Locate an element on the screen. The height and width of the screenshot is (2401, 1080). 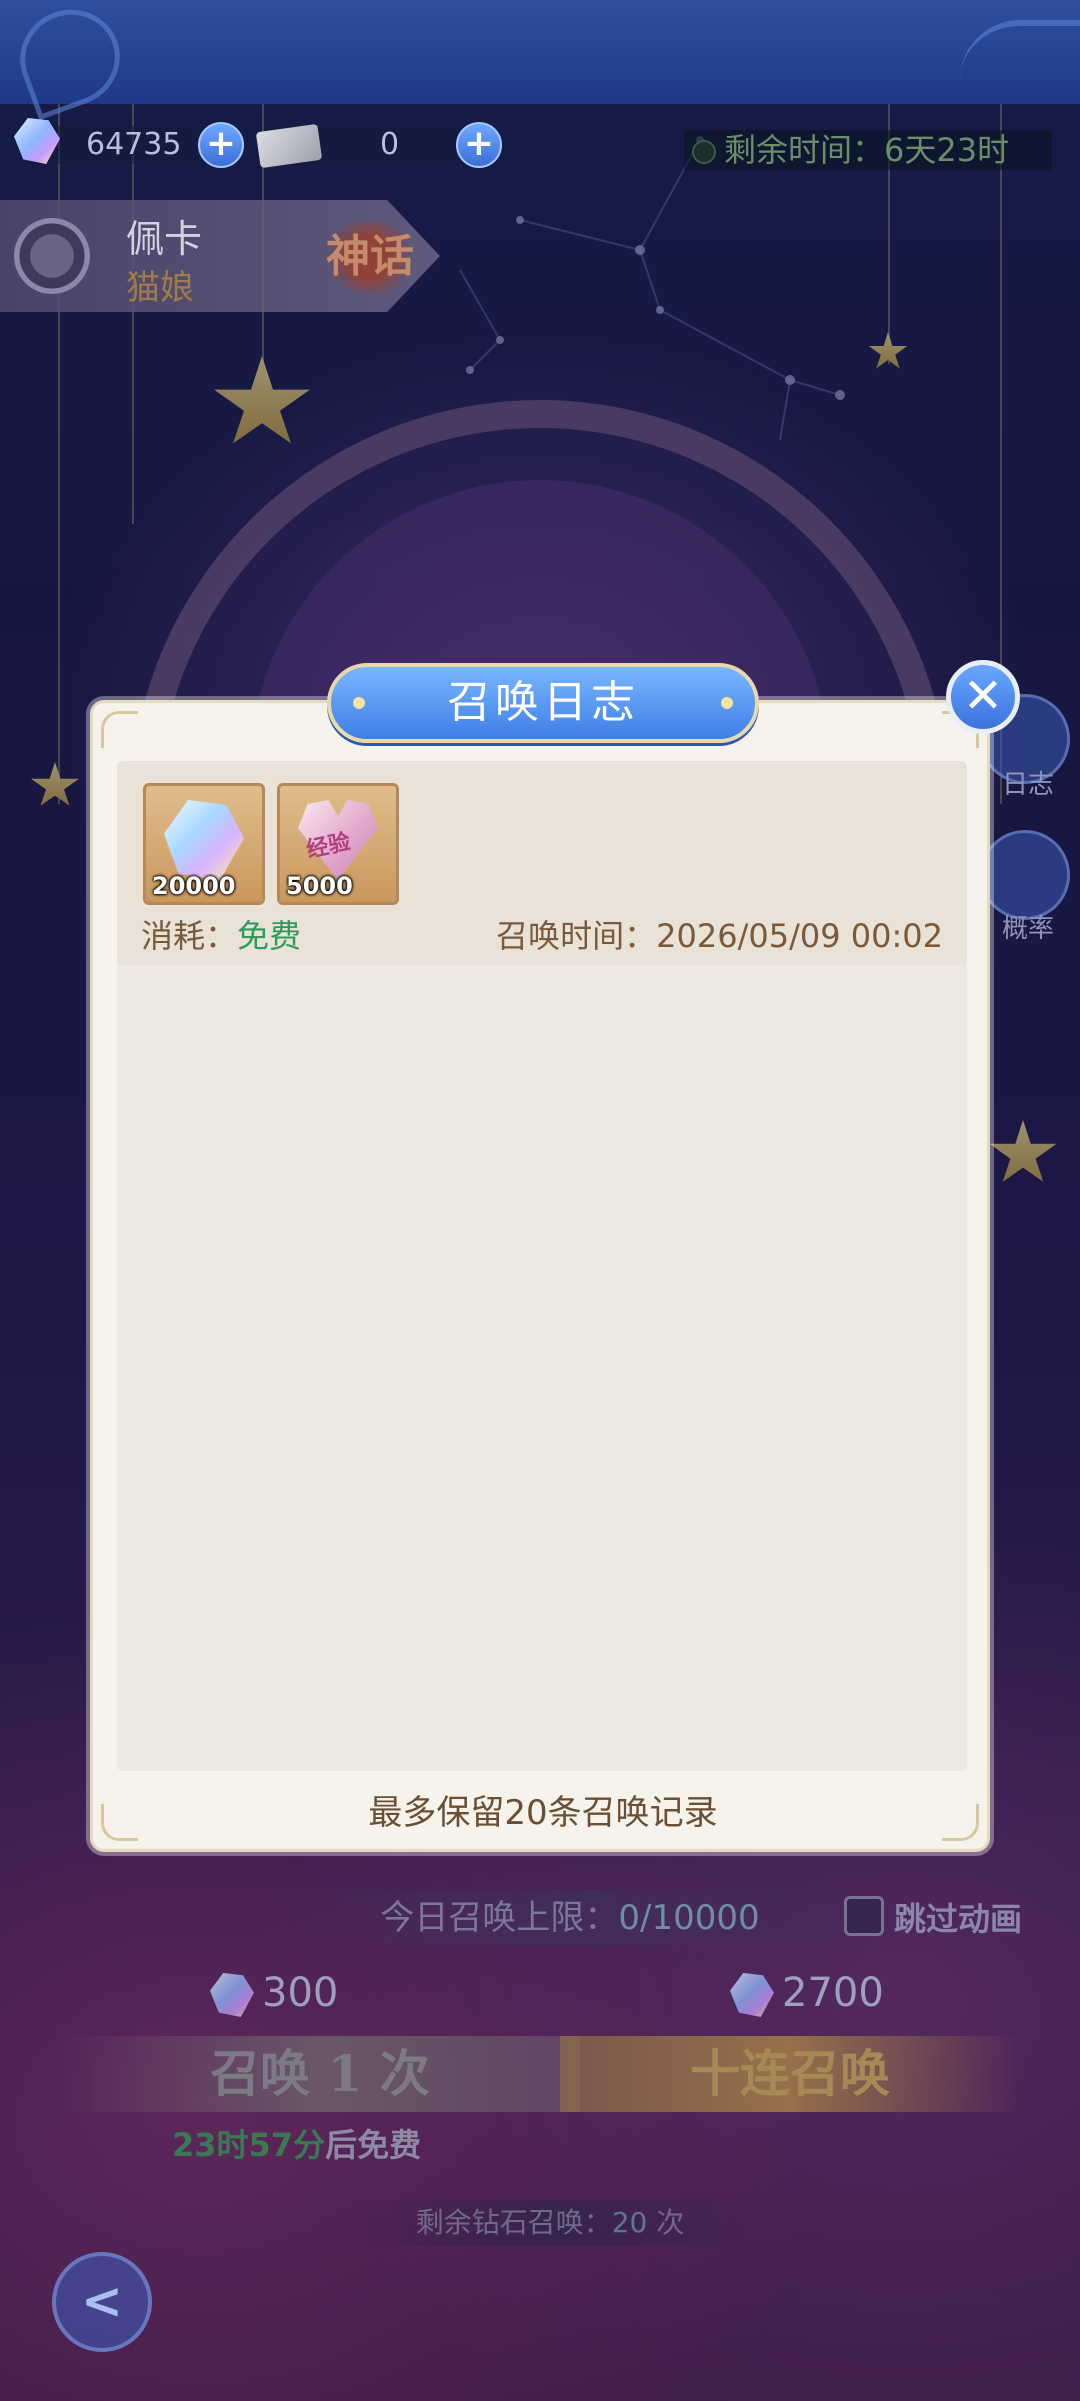
clock-icon is located at coordinates (704, 152).